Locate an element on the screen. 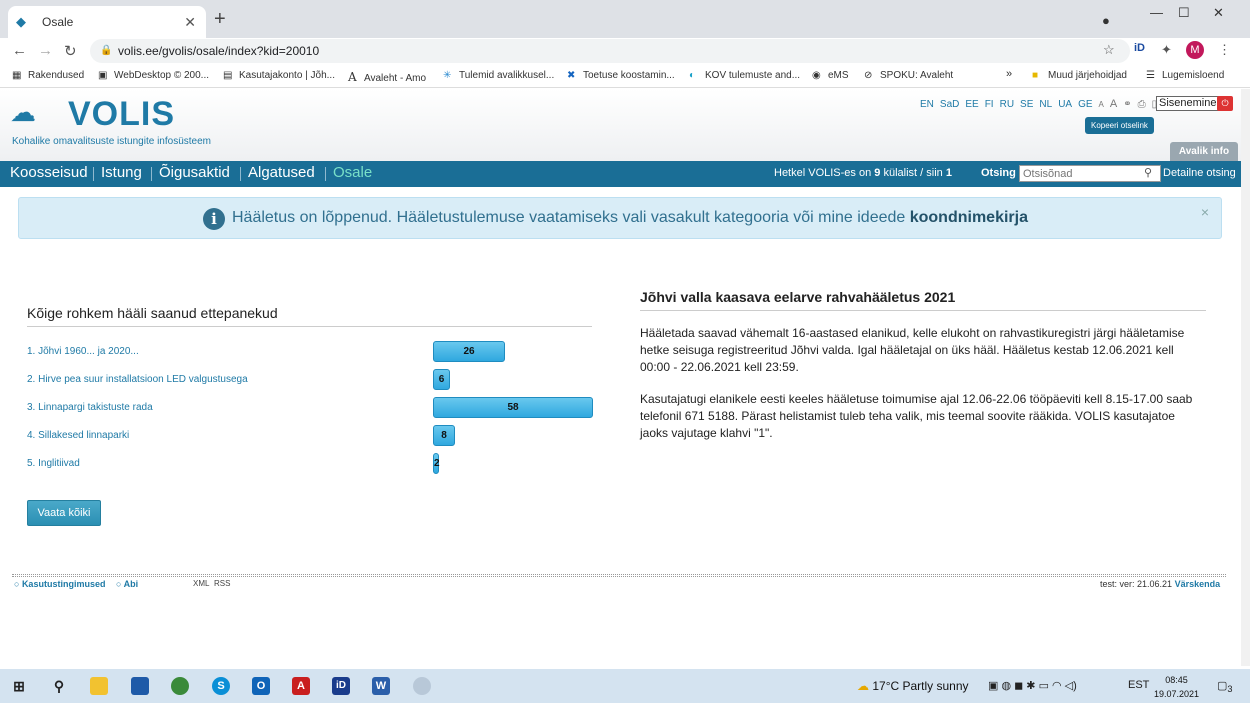  lang-en: EN is located at coordinates (927, 104).